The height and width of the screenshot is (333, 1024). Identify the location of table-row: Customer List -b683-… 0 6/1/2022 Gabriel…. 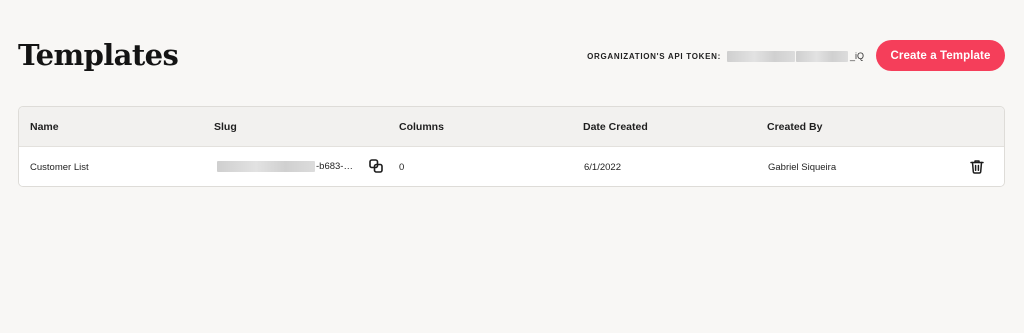
(511, 166).